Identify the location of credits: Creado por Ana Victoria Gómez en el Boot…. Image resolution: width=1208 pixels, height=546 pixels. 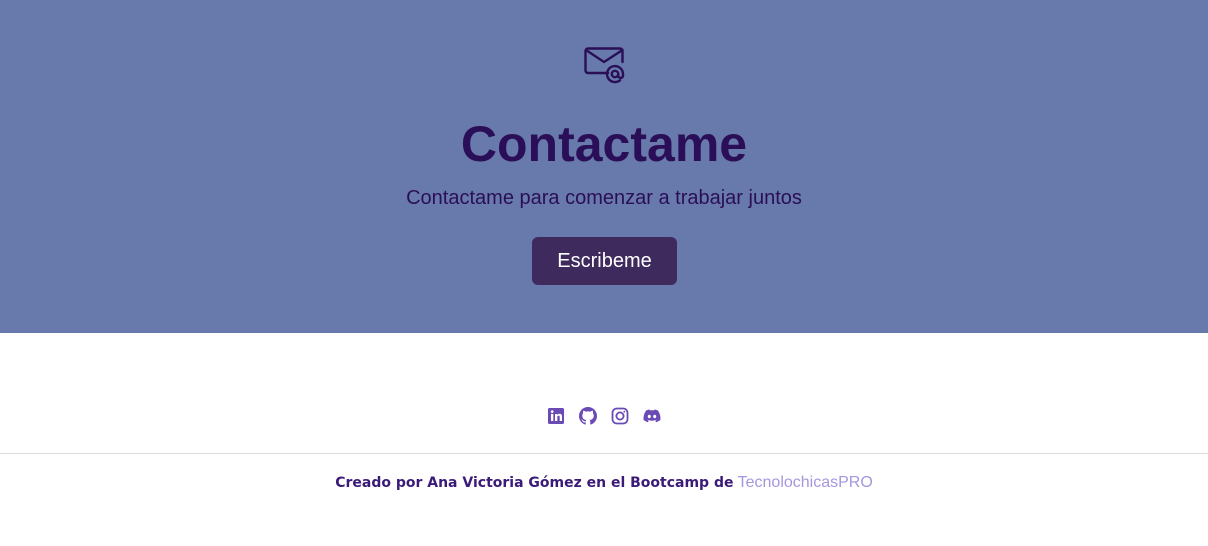
(604, 483).